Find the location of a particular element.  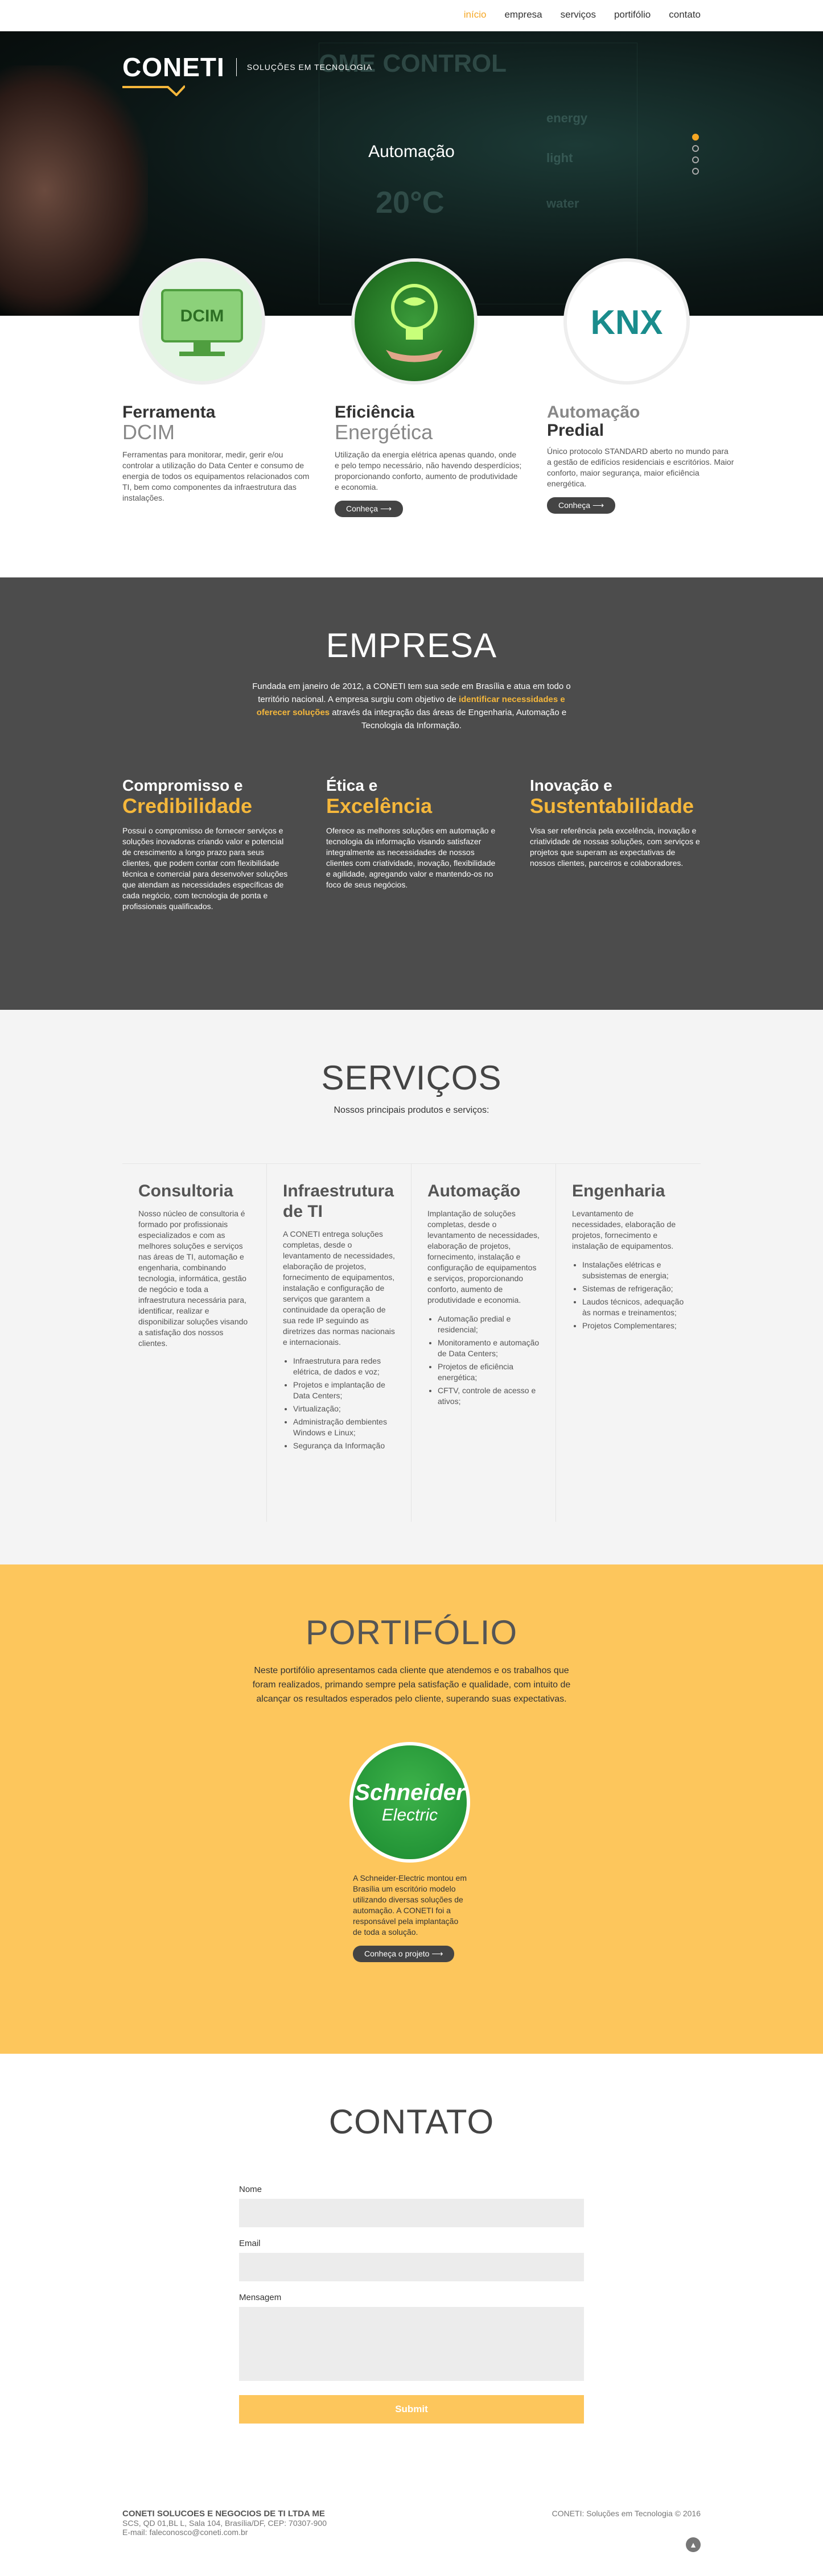

logo-text: Electric is located at coordinates (409, 1815).